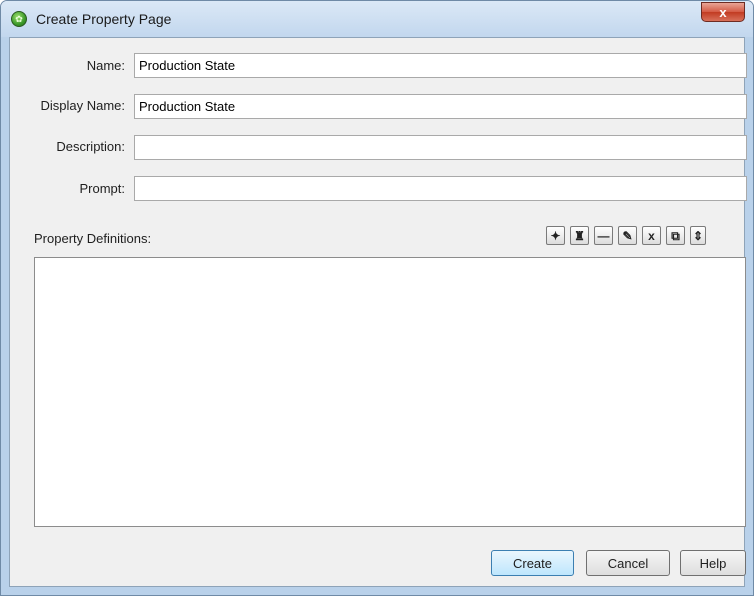  What do you see at coordinates (532, 563) in the screenshot?
I see `create-button: Create` at bounding box center [532, 563].